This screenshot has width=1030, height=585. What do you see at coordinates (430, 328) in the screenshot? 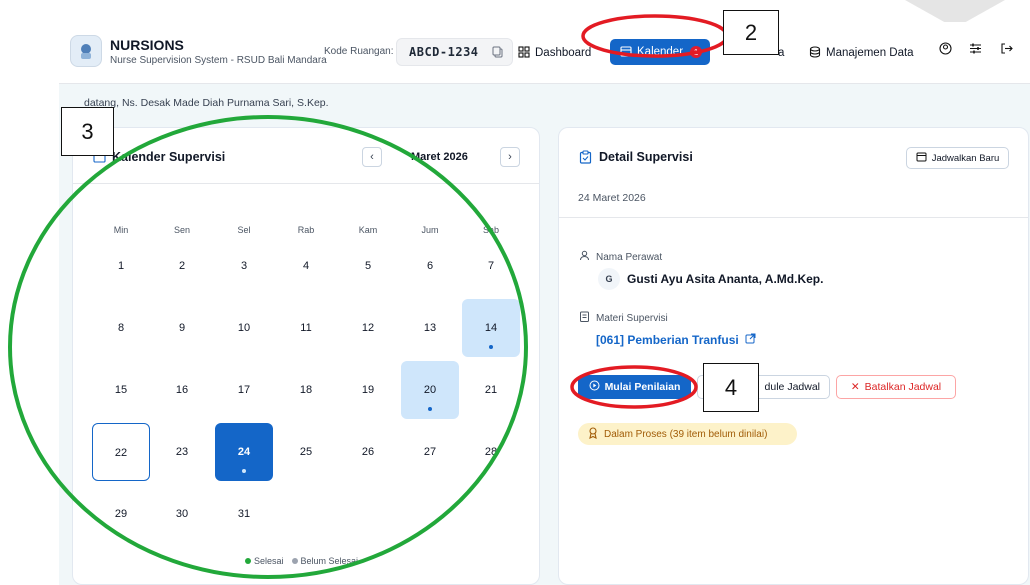
I see `calendar-day: 13` at bounding box center [430, 328].